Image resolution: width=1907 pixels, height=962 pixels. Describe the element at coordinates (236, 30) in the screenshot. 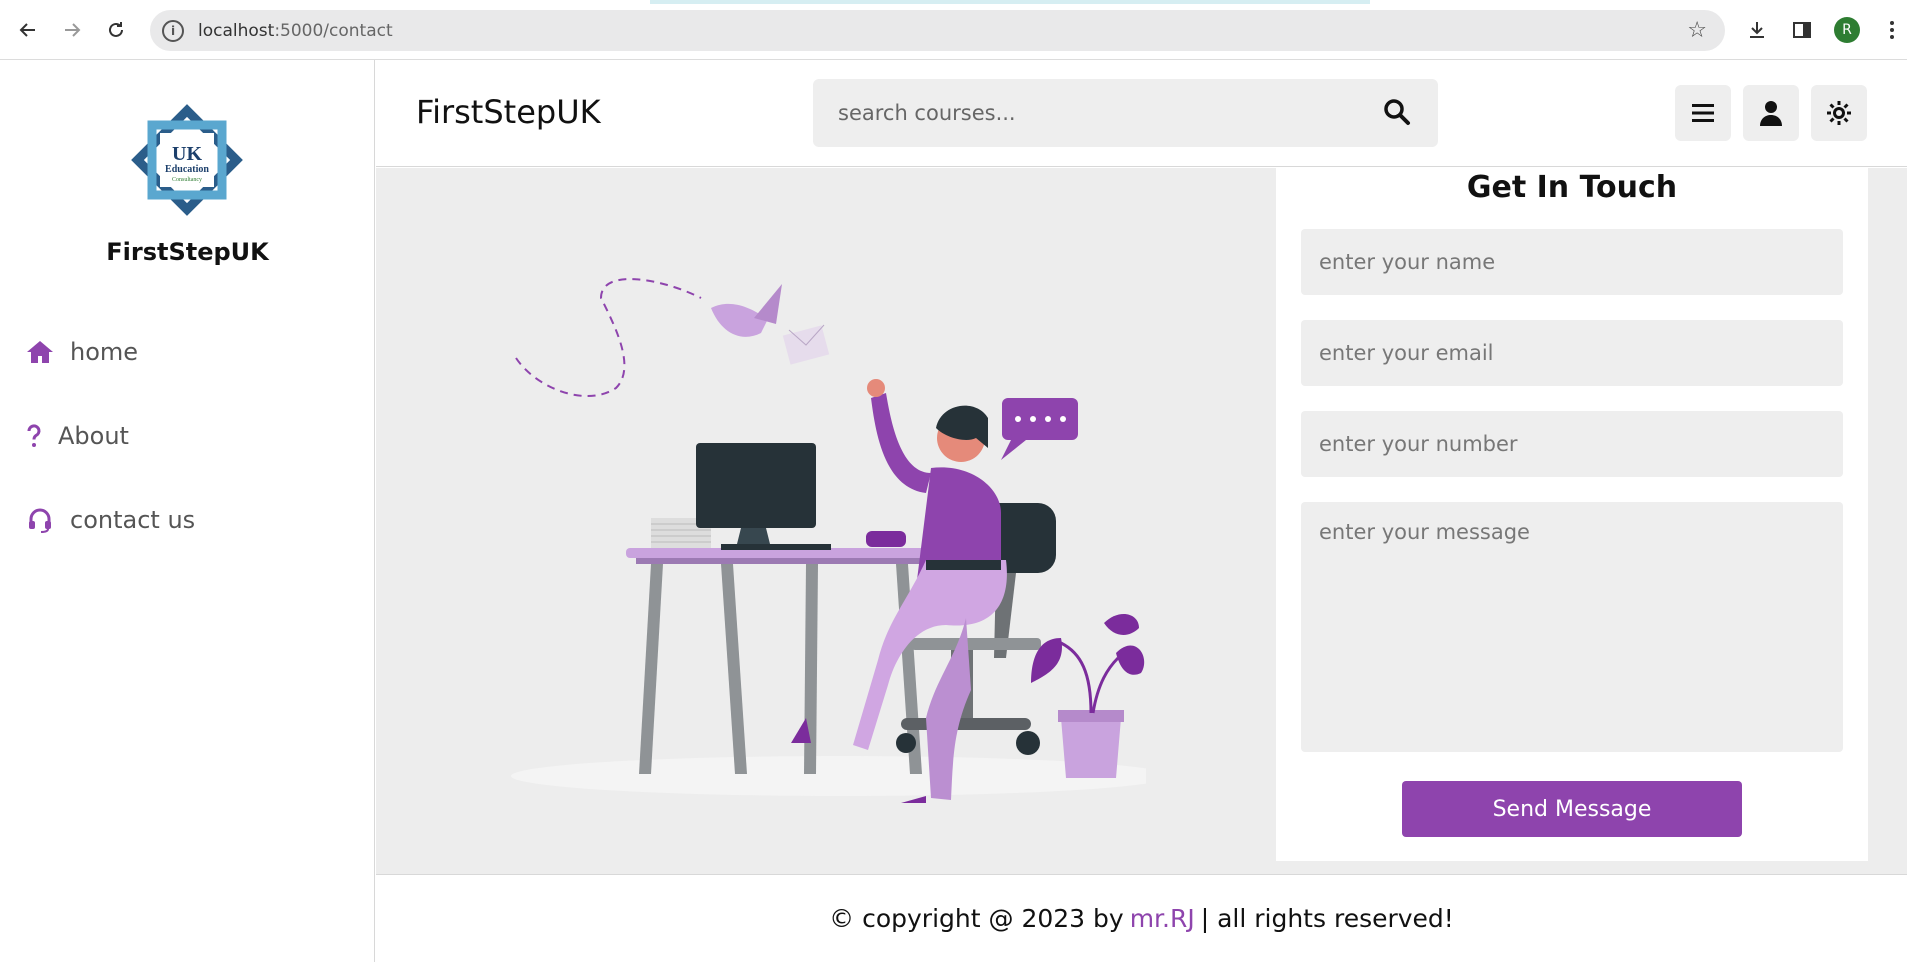

I see `url-host: localhost` at that location.